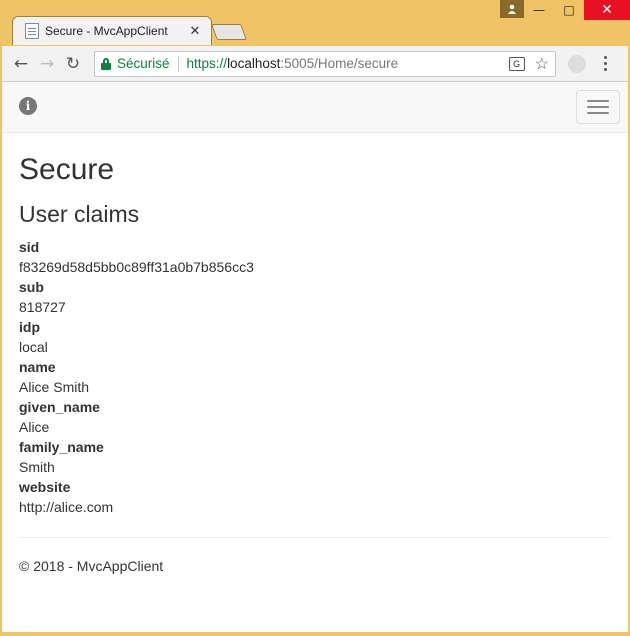  Describe the element at coordinates (29, 247) in the screenshot. I see `claim-type: sid` at that location.